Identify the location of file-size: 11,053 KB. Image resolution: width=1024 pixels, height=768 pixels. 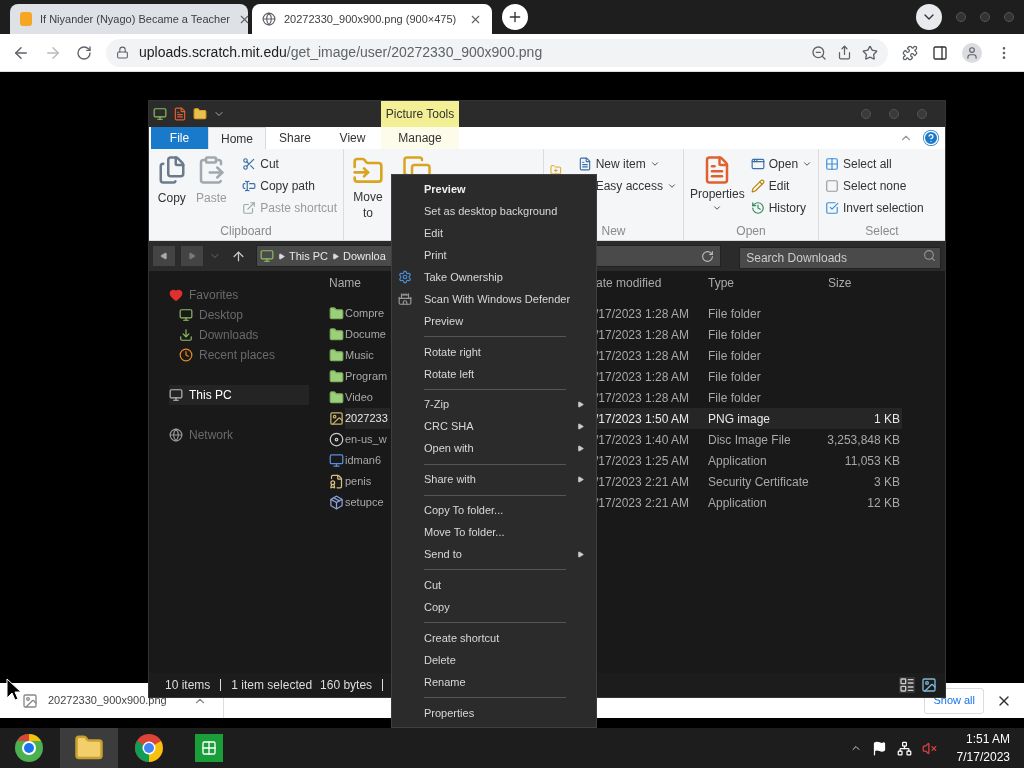
(872, 461).